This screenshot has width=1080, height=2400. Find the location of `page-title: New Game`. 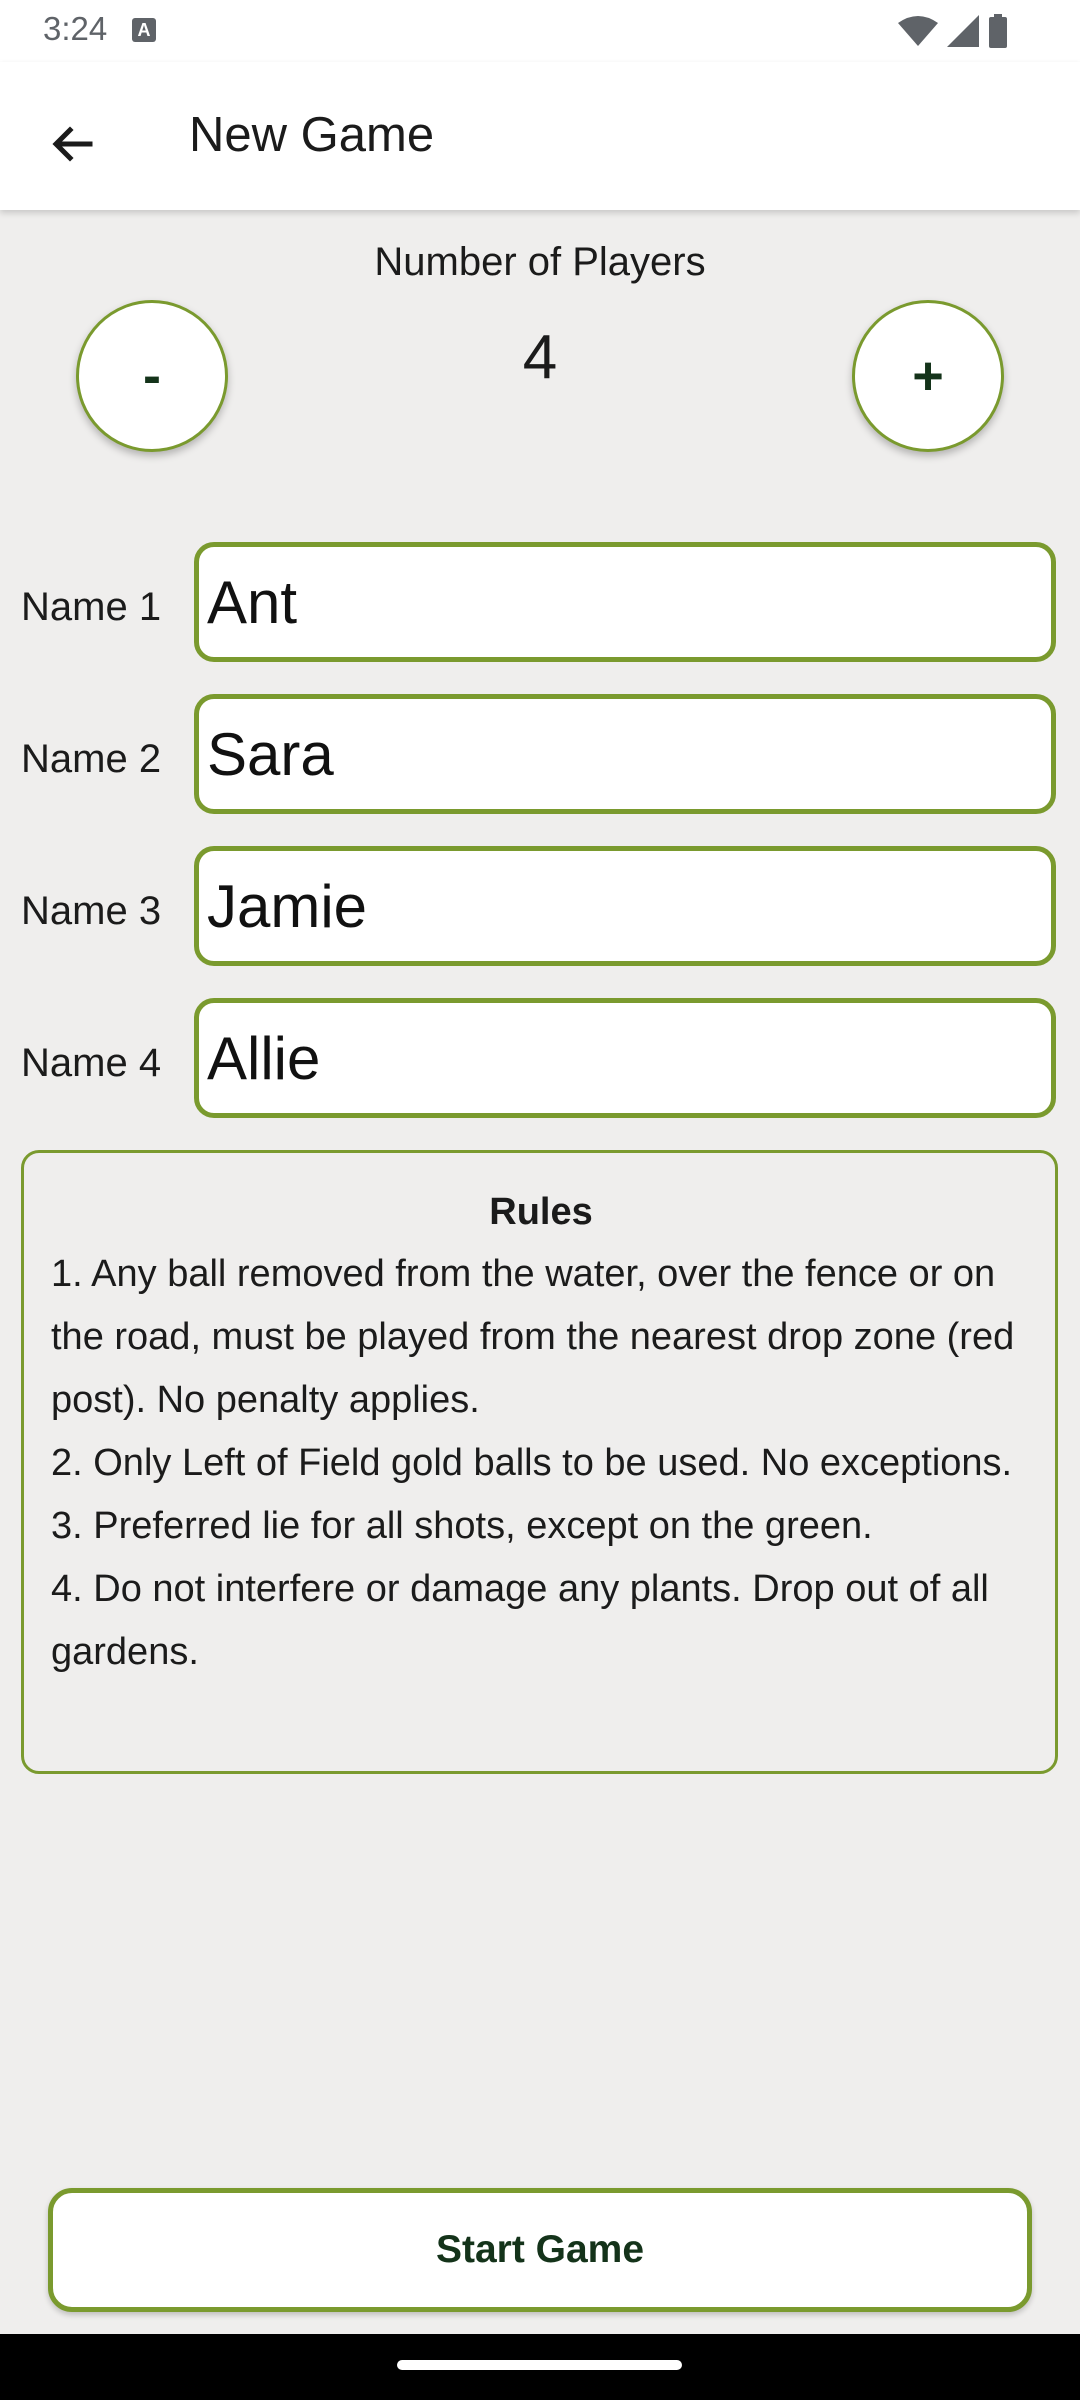

page-title: New Game is located at coordinates (312, 135).